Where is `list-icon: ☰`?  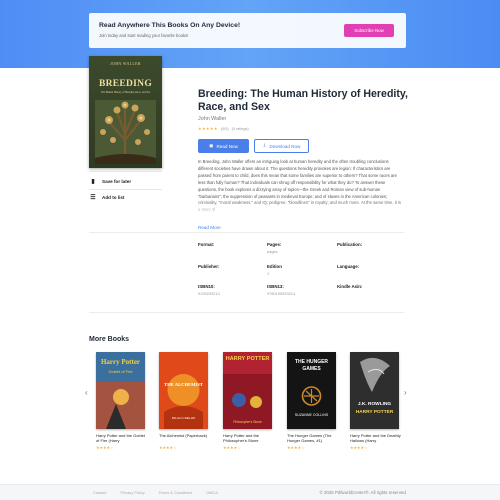 list-icon: ☰ is located at coordinates (93, 197).